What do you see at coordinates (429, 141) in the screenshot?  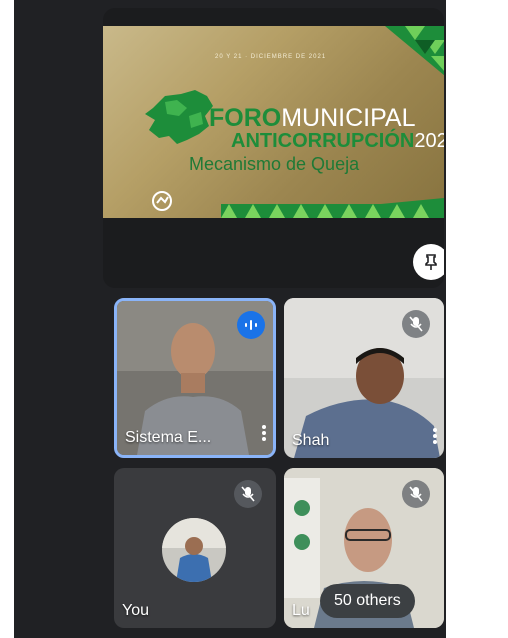 I see `slide-title-year: 2021` at bounding box center [429, 141].